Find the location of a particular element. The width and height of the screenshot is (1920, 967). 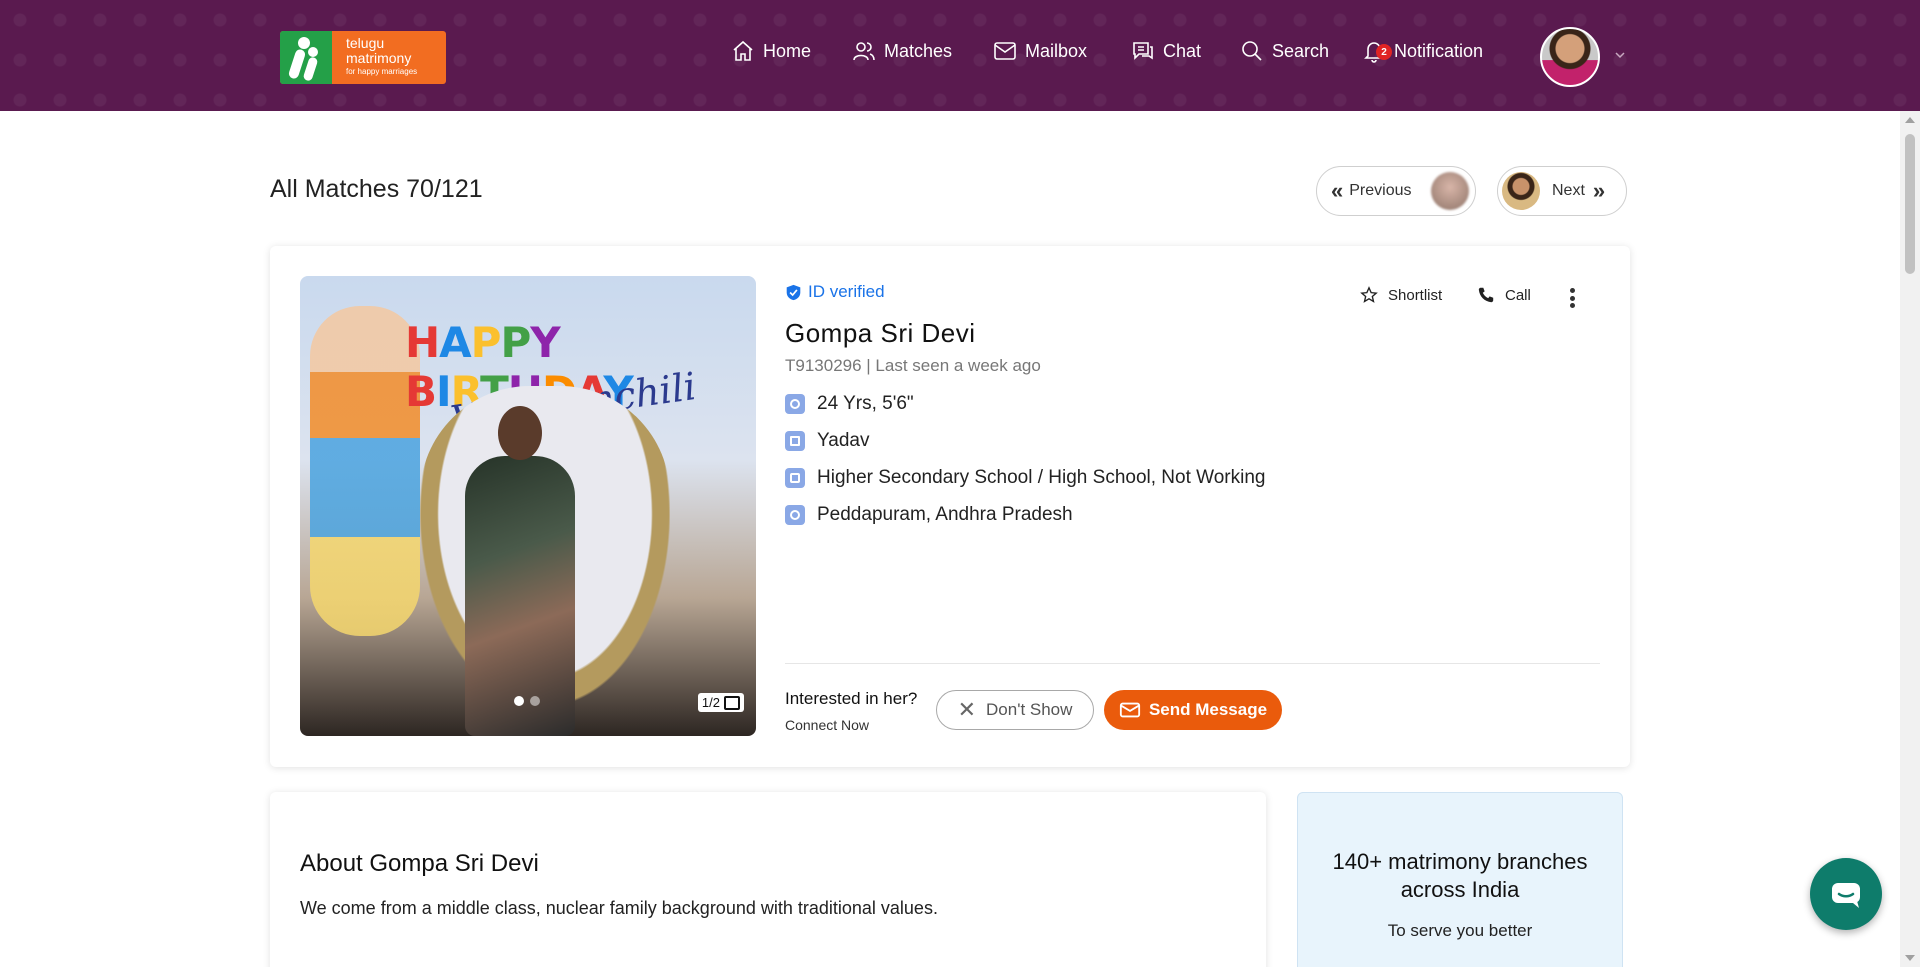

id-verified-label: ID verified is located at coordinates (846, 291).